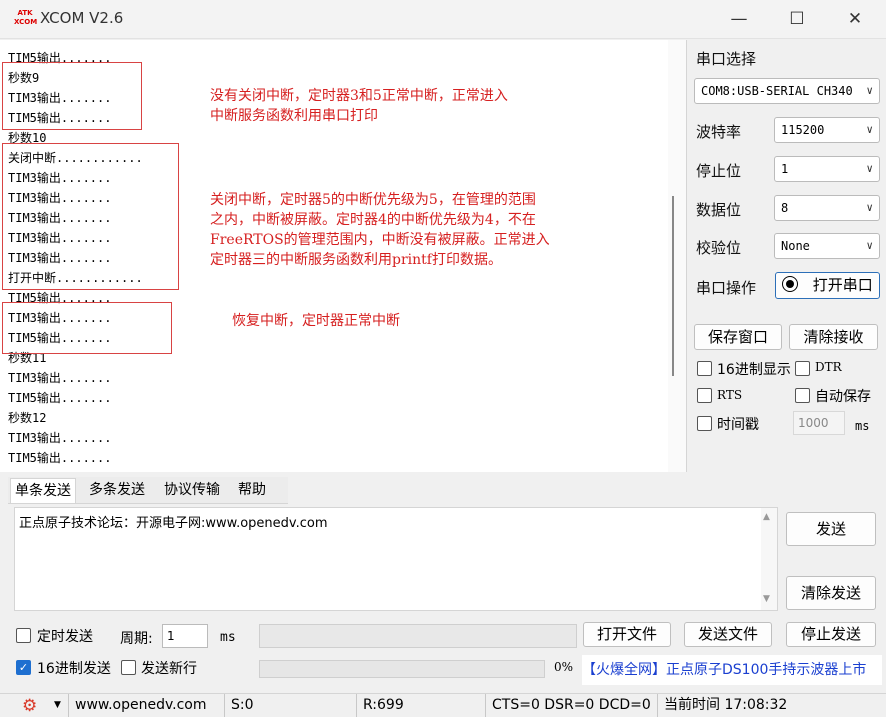 This screenshot has width=886, height=717. I want to click on data-bits-value: 8, so click(785, 208).